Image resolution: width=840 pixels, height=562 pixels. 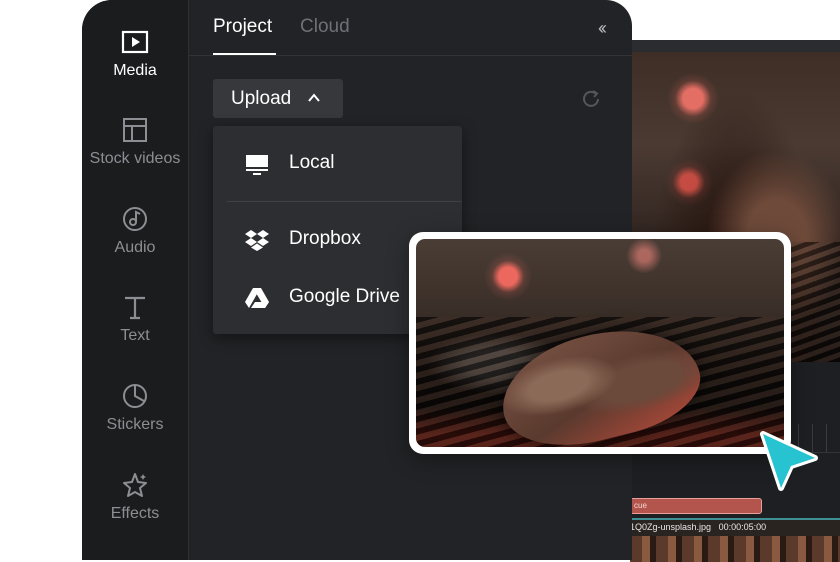 I want to click on timeline-clip-audio-label: cue, so click(x=640, y=505).